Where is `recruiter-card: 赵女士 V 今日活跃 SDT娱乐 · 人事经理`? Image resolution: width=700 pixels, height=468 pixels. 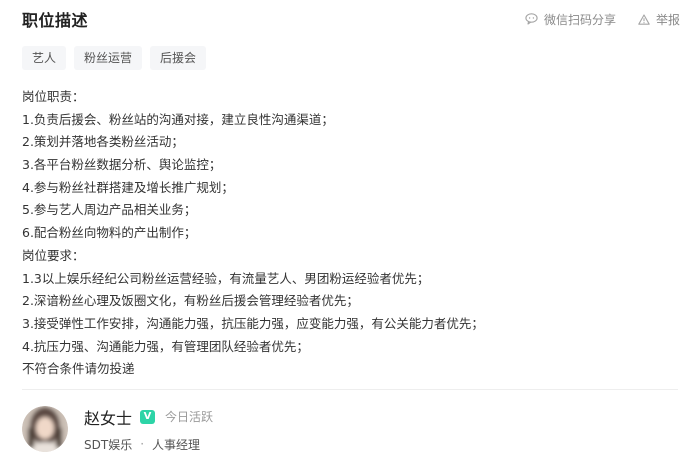
recruiter-card: 赵女士 V 今日活跃 SDT娱乐 · 人事经理 is located at coordinates (117, 429).